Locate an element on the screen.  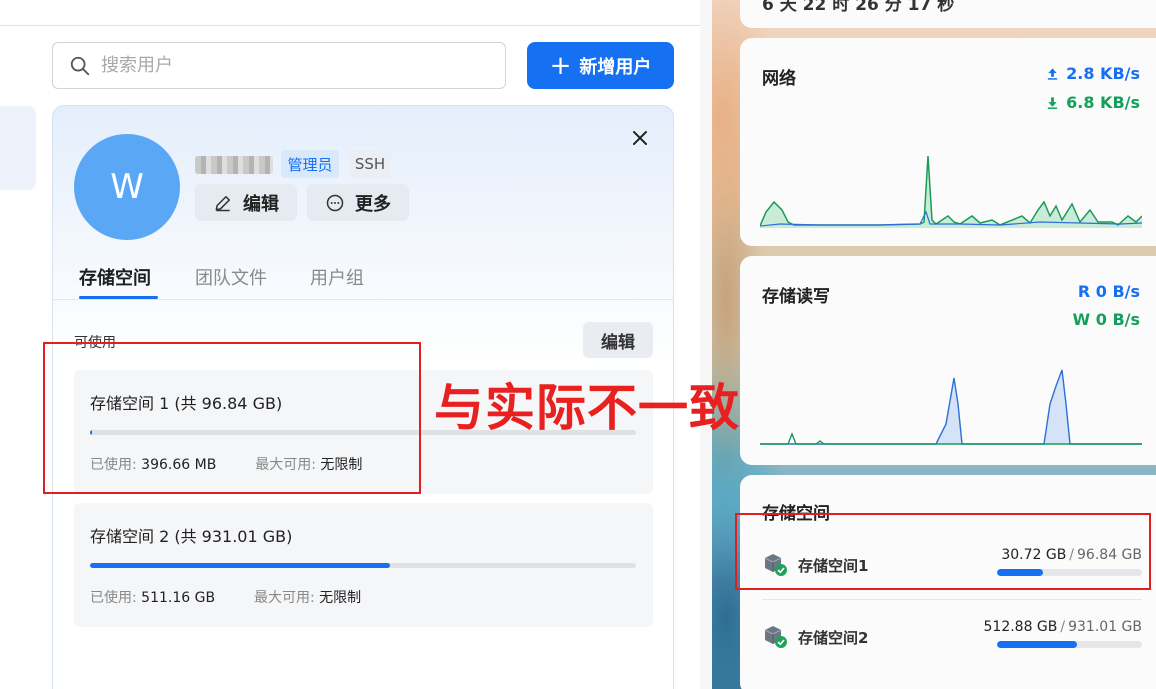
storage-progress-track is located at coordinates (363, 565).